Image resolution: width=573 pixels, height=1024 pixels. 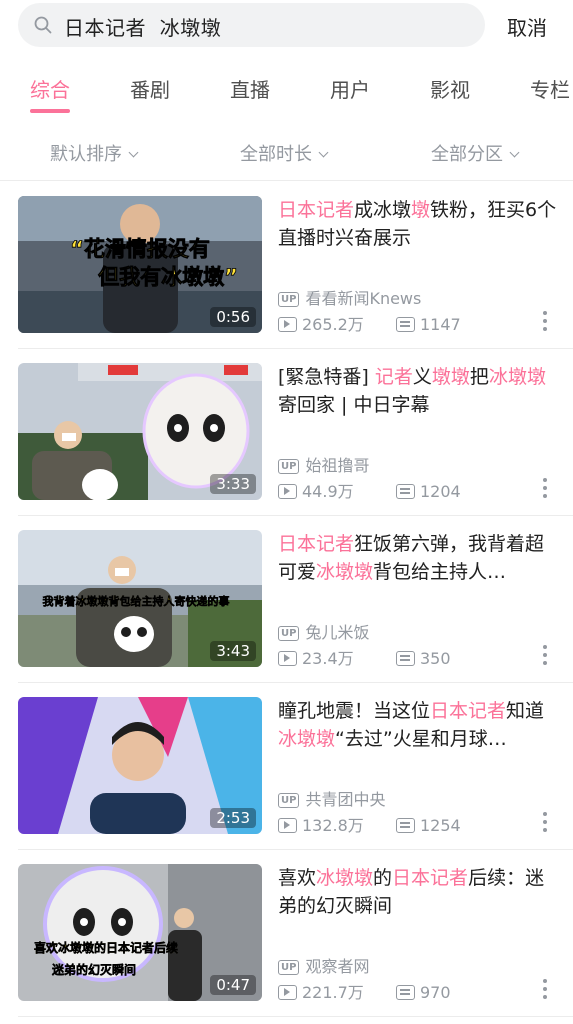 I want to click on active-tab-indicator, so click(x=50, y=111).